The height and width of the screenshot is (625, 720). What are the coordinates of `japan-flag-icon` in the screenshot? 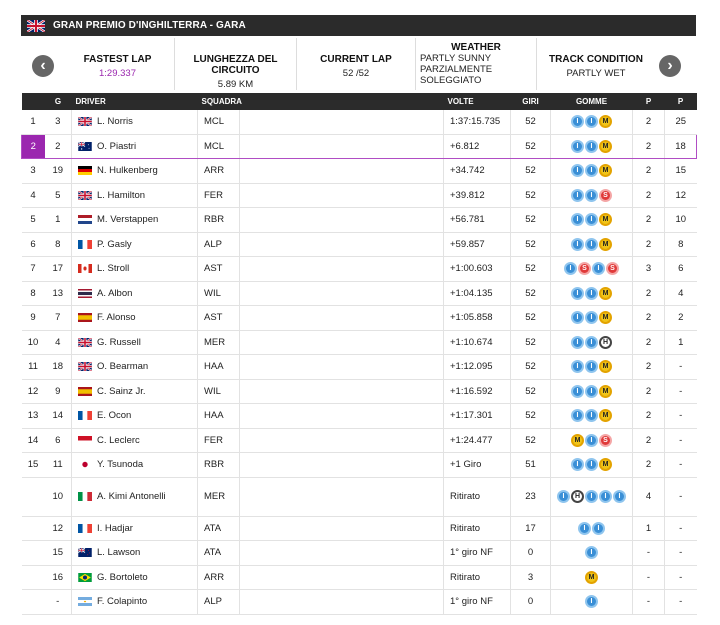 It's located at (85, 465).